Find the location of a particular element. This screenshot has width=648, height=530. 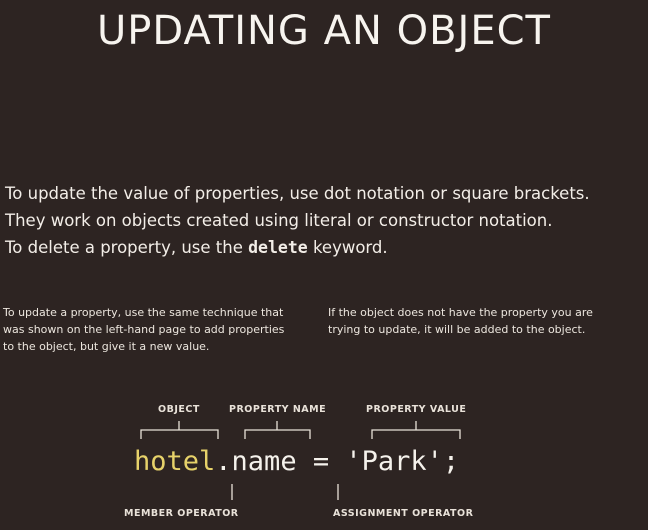

object-bracket is located at coordinates (179, 430).